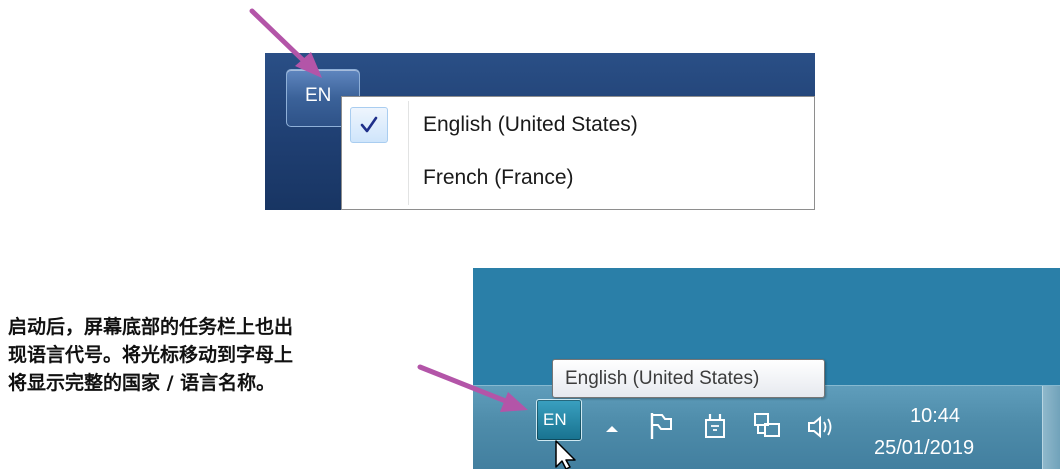 The height and width of the screenshot is (469, 1060). I want to click on annotation-arrow-top, so click(285, 43).